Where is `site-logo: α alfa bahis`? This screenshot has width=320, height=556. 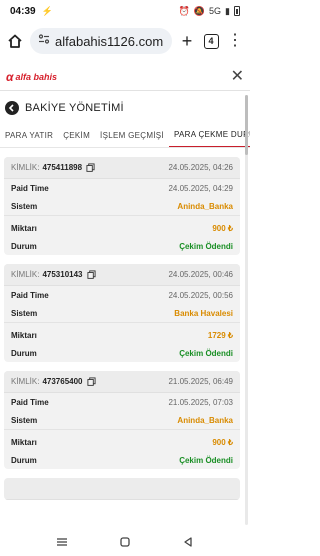
site-logo: α alfa bahis is located at coordinates (31, 77).